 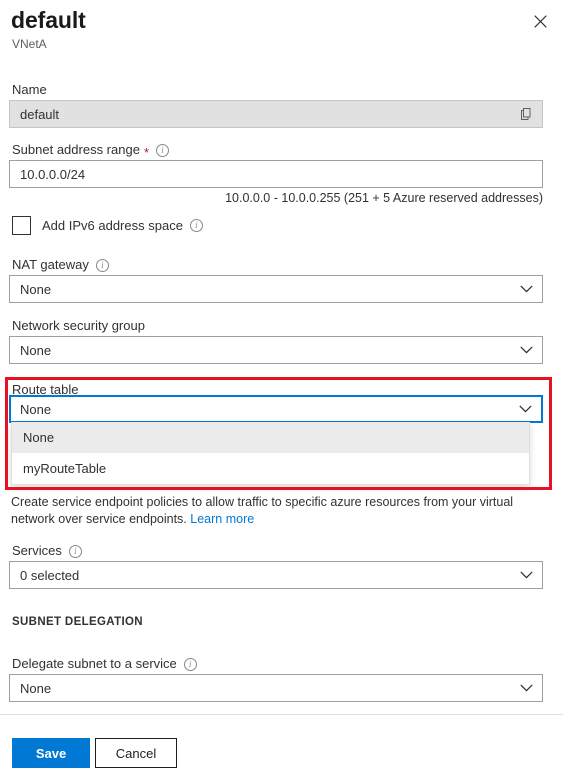 What do you see at coordinates (51, 753) in the screenshot?
I see `save-button: Save` at bounding box center [51, 753].